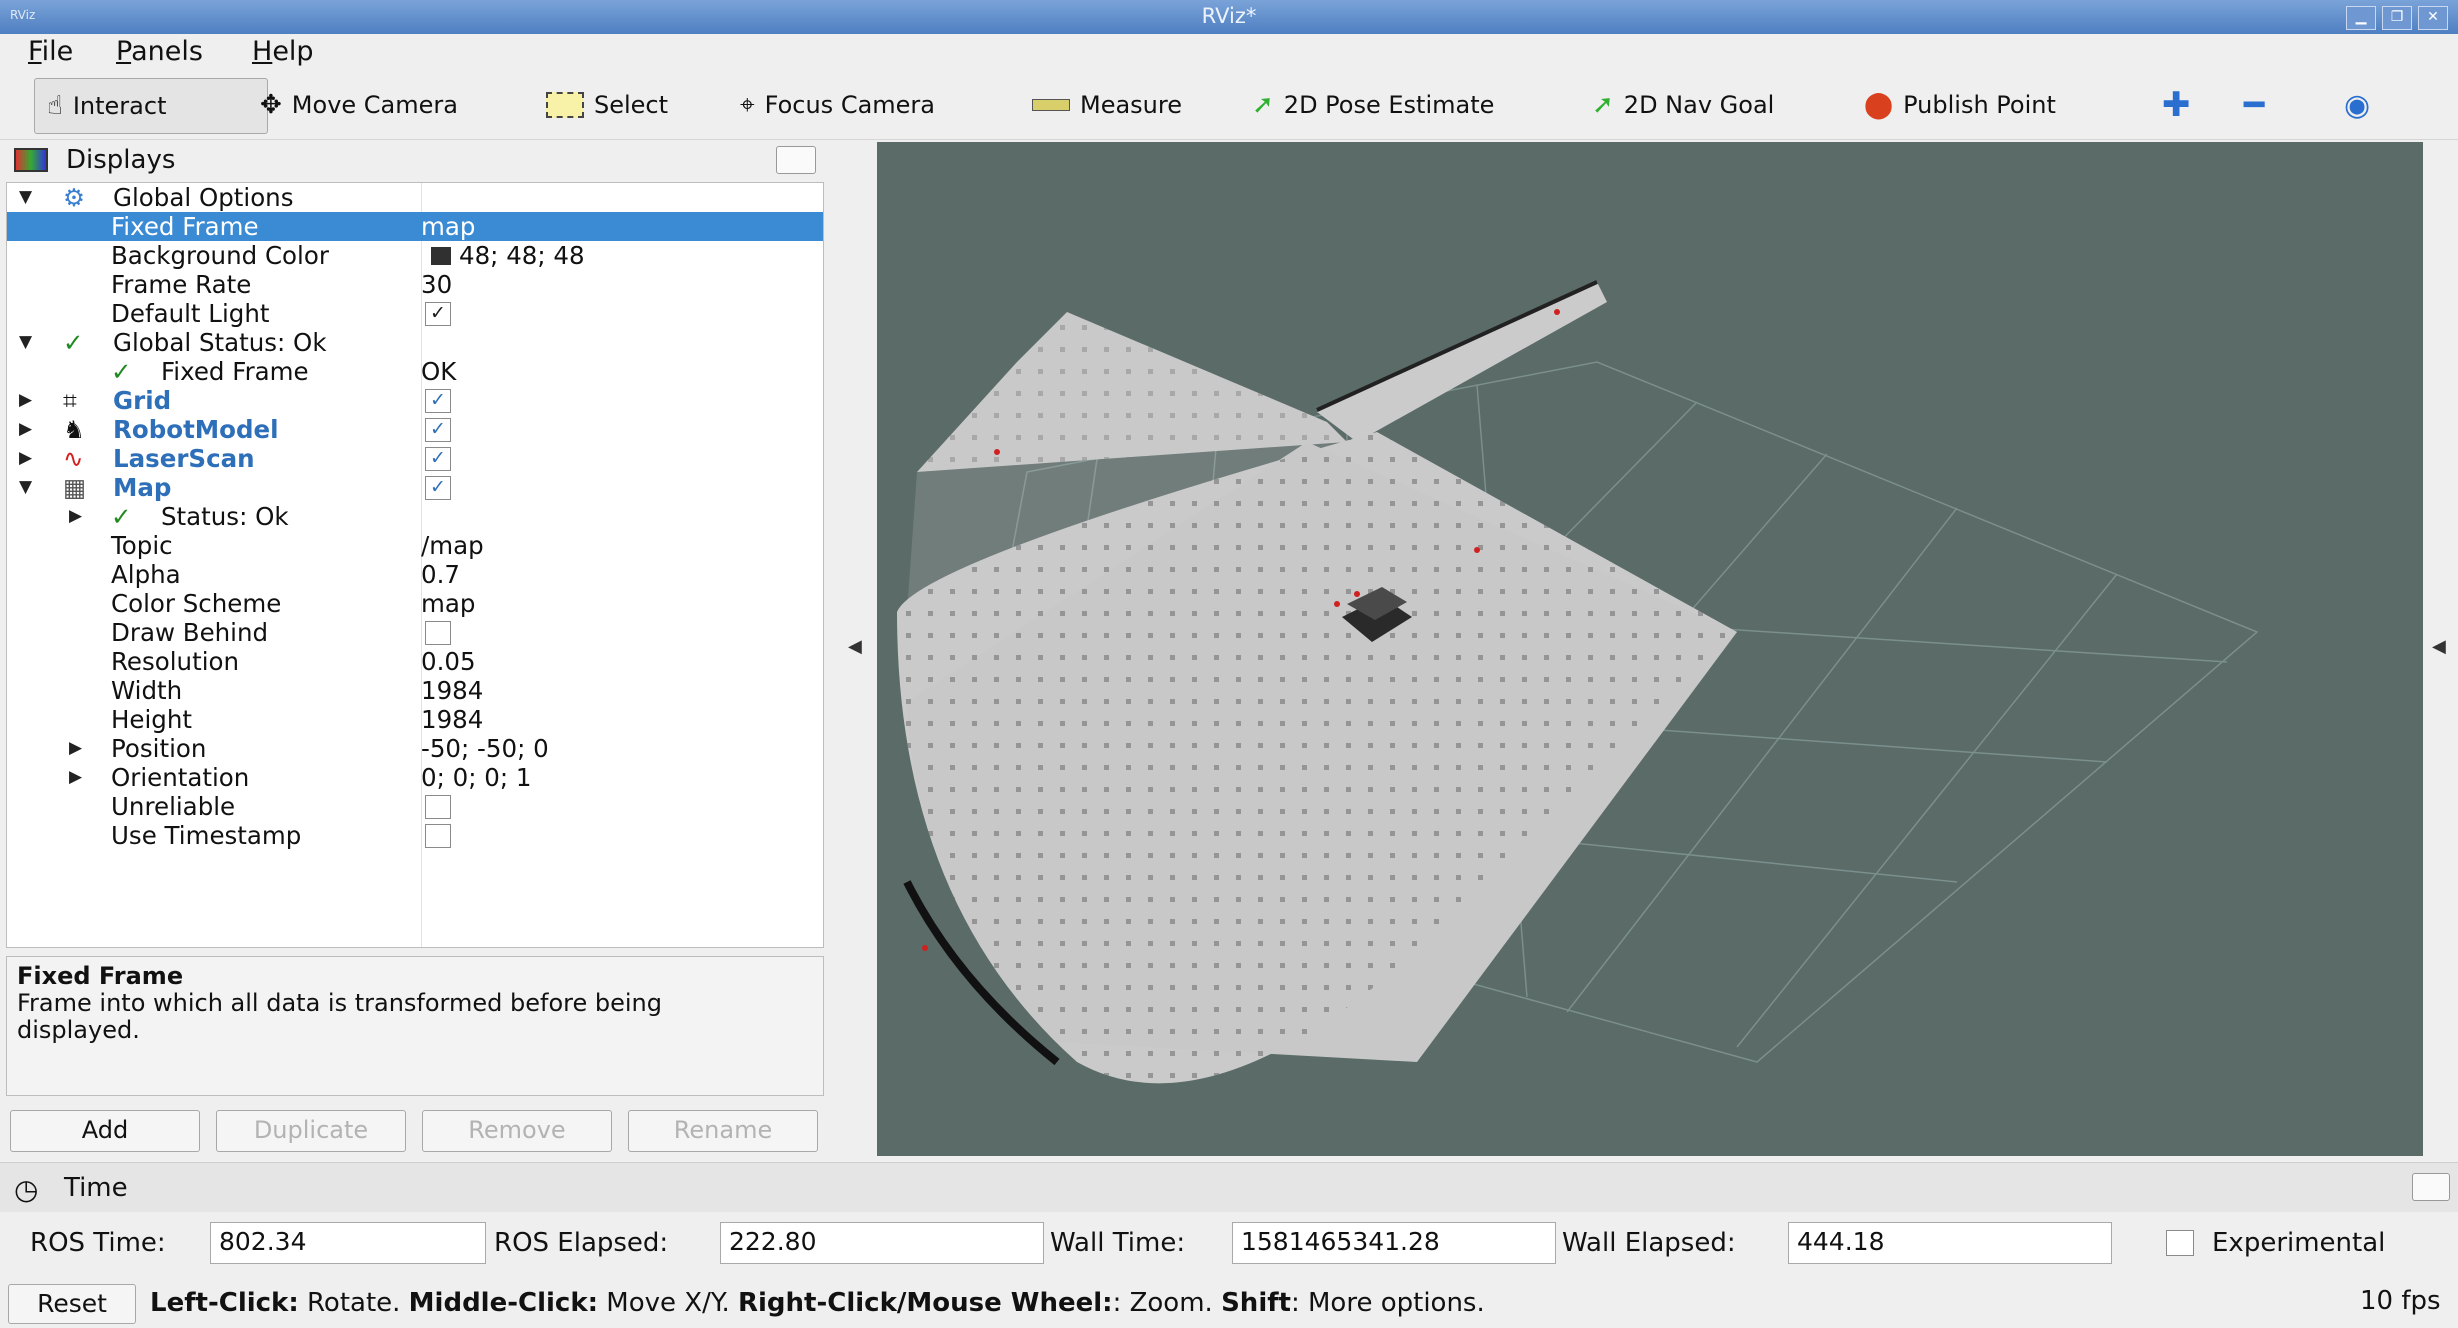 The height and width of the screenshot is (1328, 2458). What do you see at coordinates (415, 371) in the screenshot?
I see `tree-row-status-fixed-frame: ✓ Fixed Frame OK` at bounding box center [415, 371].